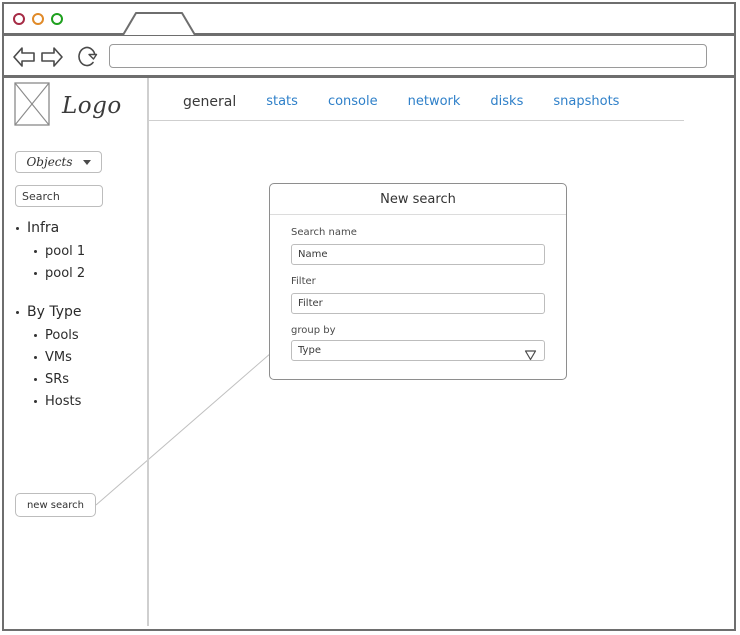 Image resolution: width=740 pixels, height=635 pixels. Describe the element at coordinates (309, 350) in the screenshot. I see `group-by-selected-value: Type` at that location.